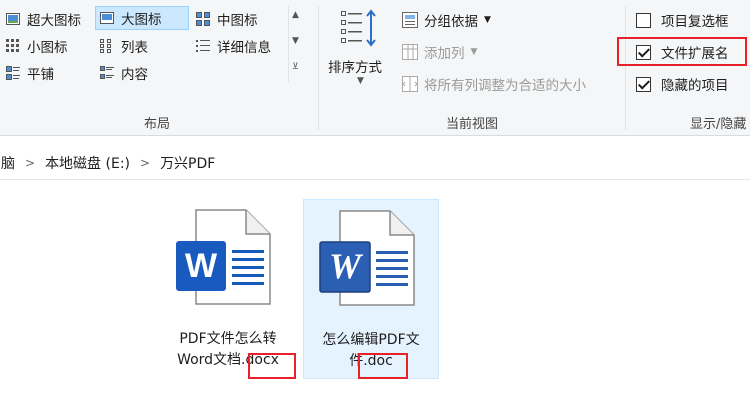 The image size is (750, 410). I want to click on medium-icons-icon, so click(203, 19).